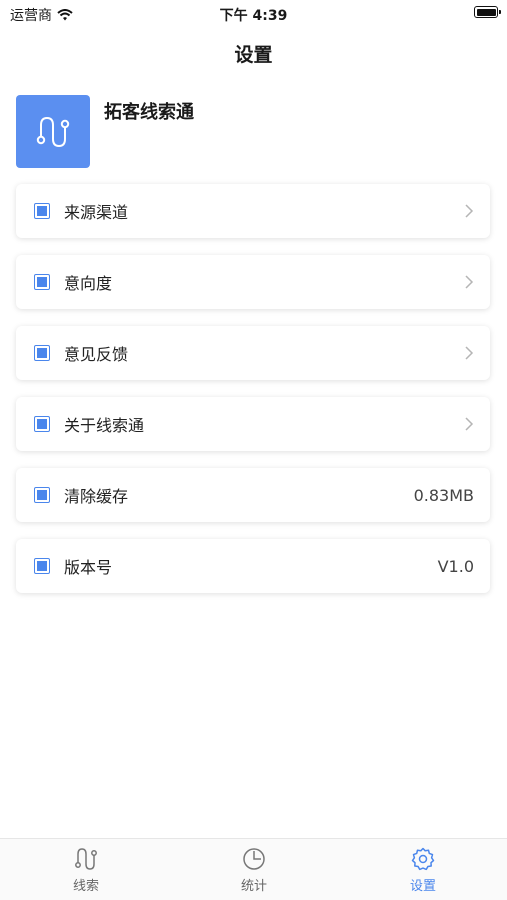  Describe the element at coordinates (96, 354) in the screenshot. I see `menu-item-label: 意见反馈` at that location.